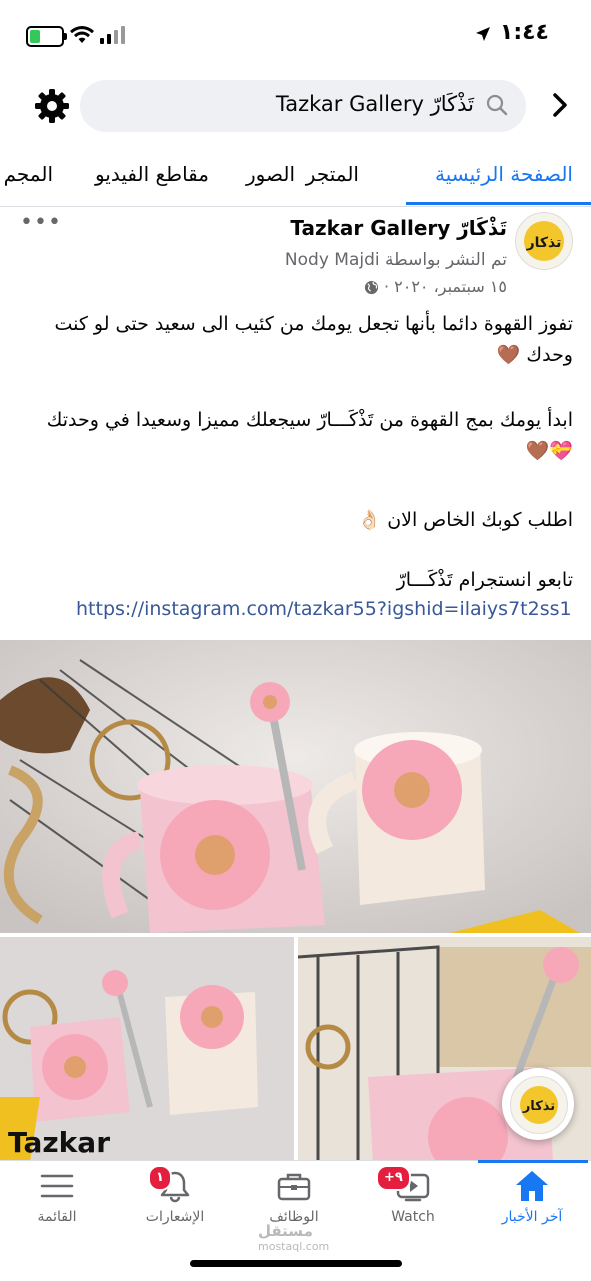 The width and height of the screenshot is (591, 1281). Describe the element at coordinates (295, 36) in the screenshot. I see `status-bar: ١:٤٤` at that location.